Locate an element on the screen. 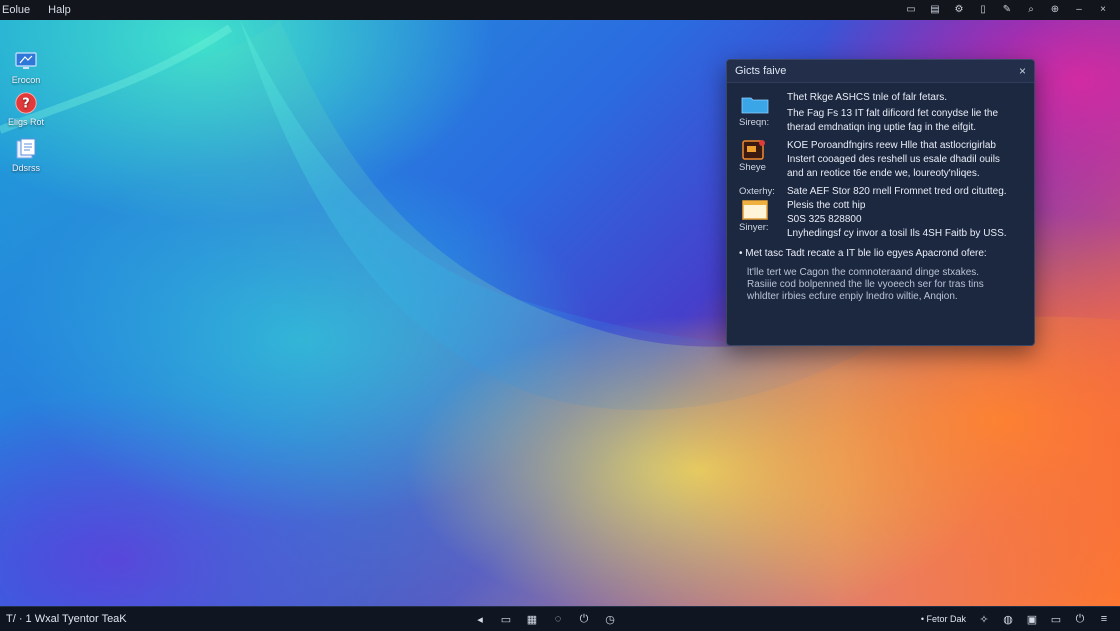 Image resolution: width=1120 pixels, height=631 pixels. monitor-icon is located at coordinates (26, 61).